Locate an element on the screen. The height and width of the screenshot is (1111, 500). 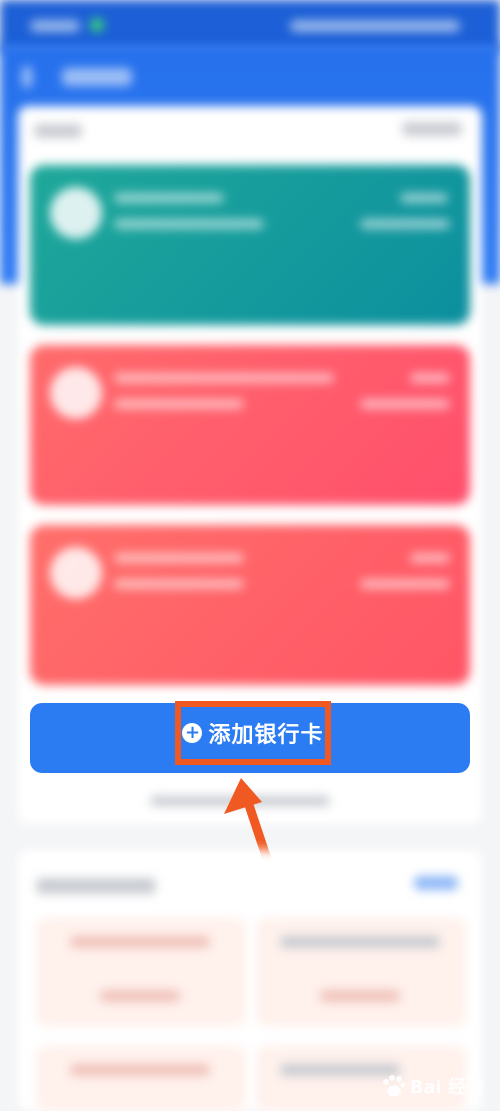
paw-logo-icon is located at coordinates (394, 1086).